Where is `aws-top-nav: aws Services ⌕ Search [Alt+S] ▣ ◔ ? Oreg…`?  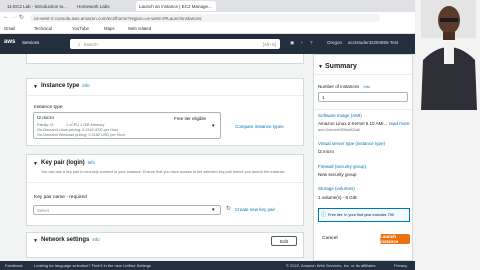
aws-top-nav: aws Services ⌕ Search [Alt+S] ▣ ◔ ? Oreg… is located at coordinates (207, 44).